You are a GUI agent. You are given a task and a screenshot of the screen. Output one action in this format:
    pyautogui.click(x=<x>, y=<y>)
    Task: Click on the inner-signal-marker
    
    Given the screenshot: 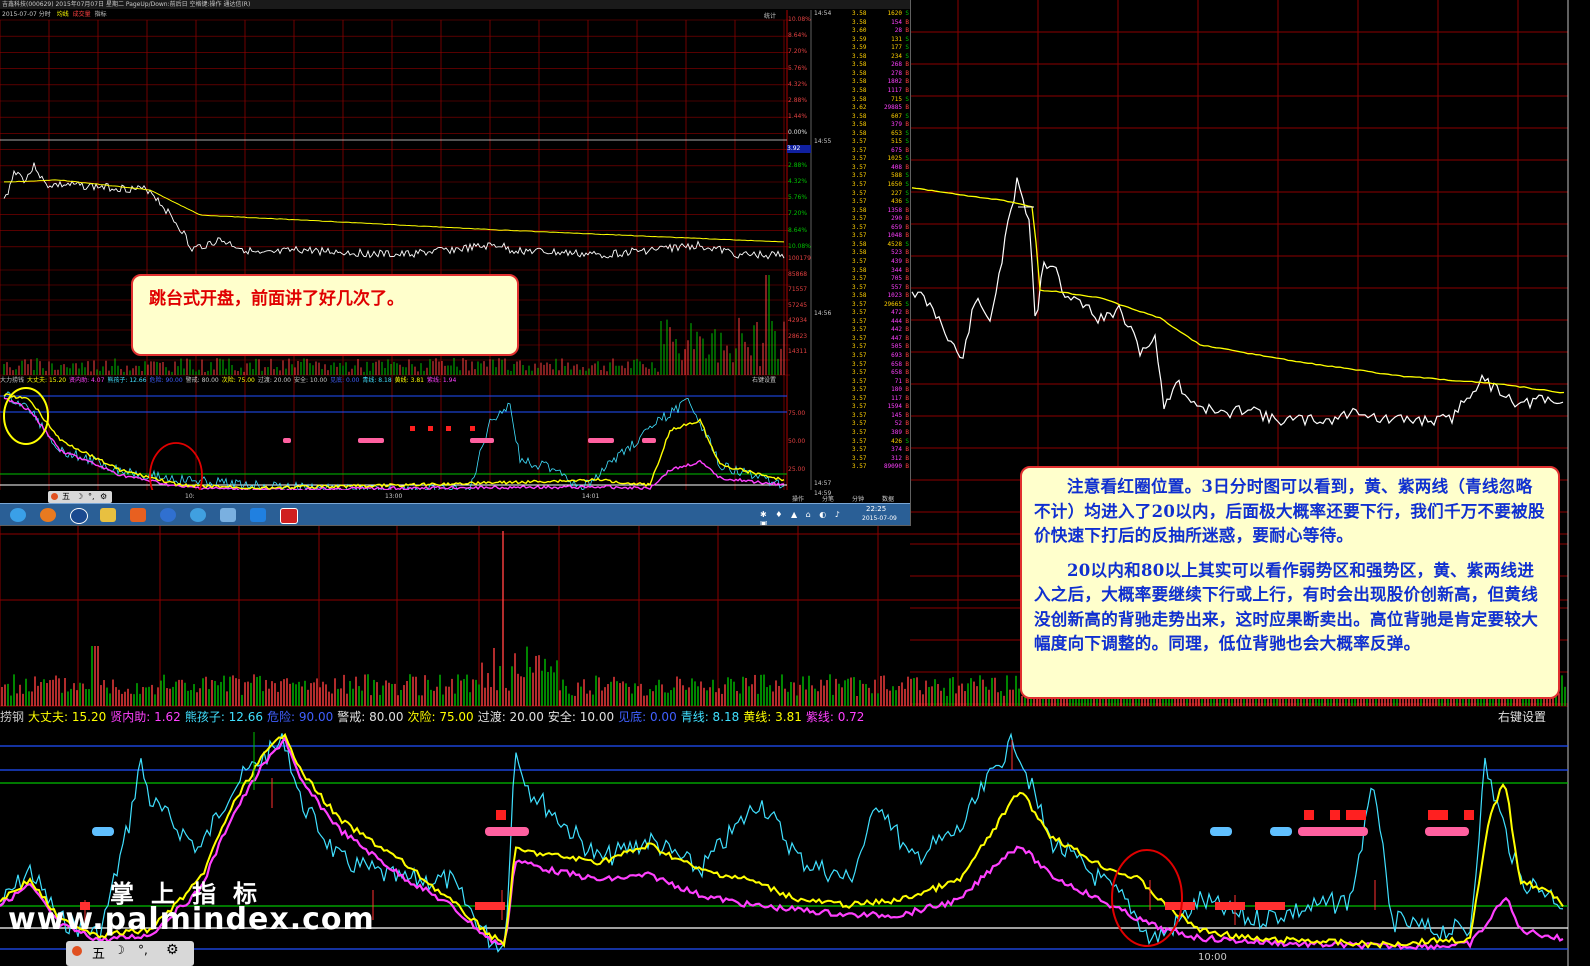 What is the action you would take?
    pyautogui.click(x=649, y=440)
    